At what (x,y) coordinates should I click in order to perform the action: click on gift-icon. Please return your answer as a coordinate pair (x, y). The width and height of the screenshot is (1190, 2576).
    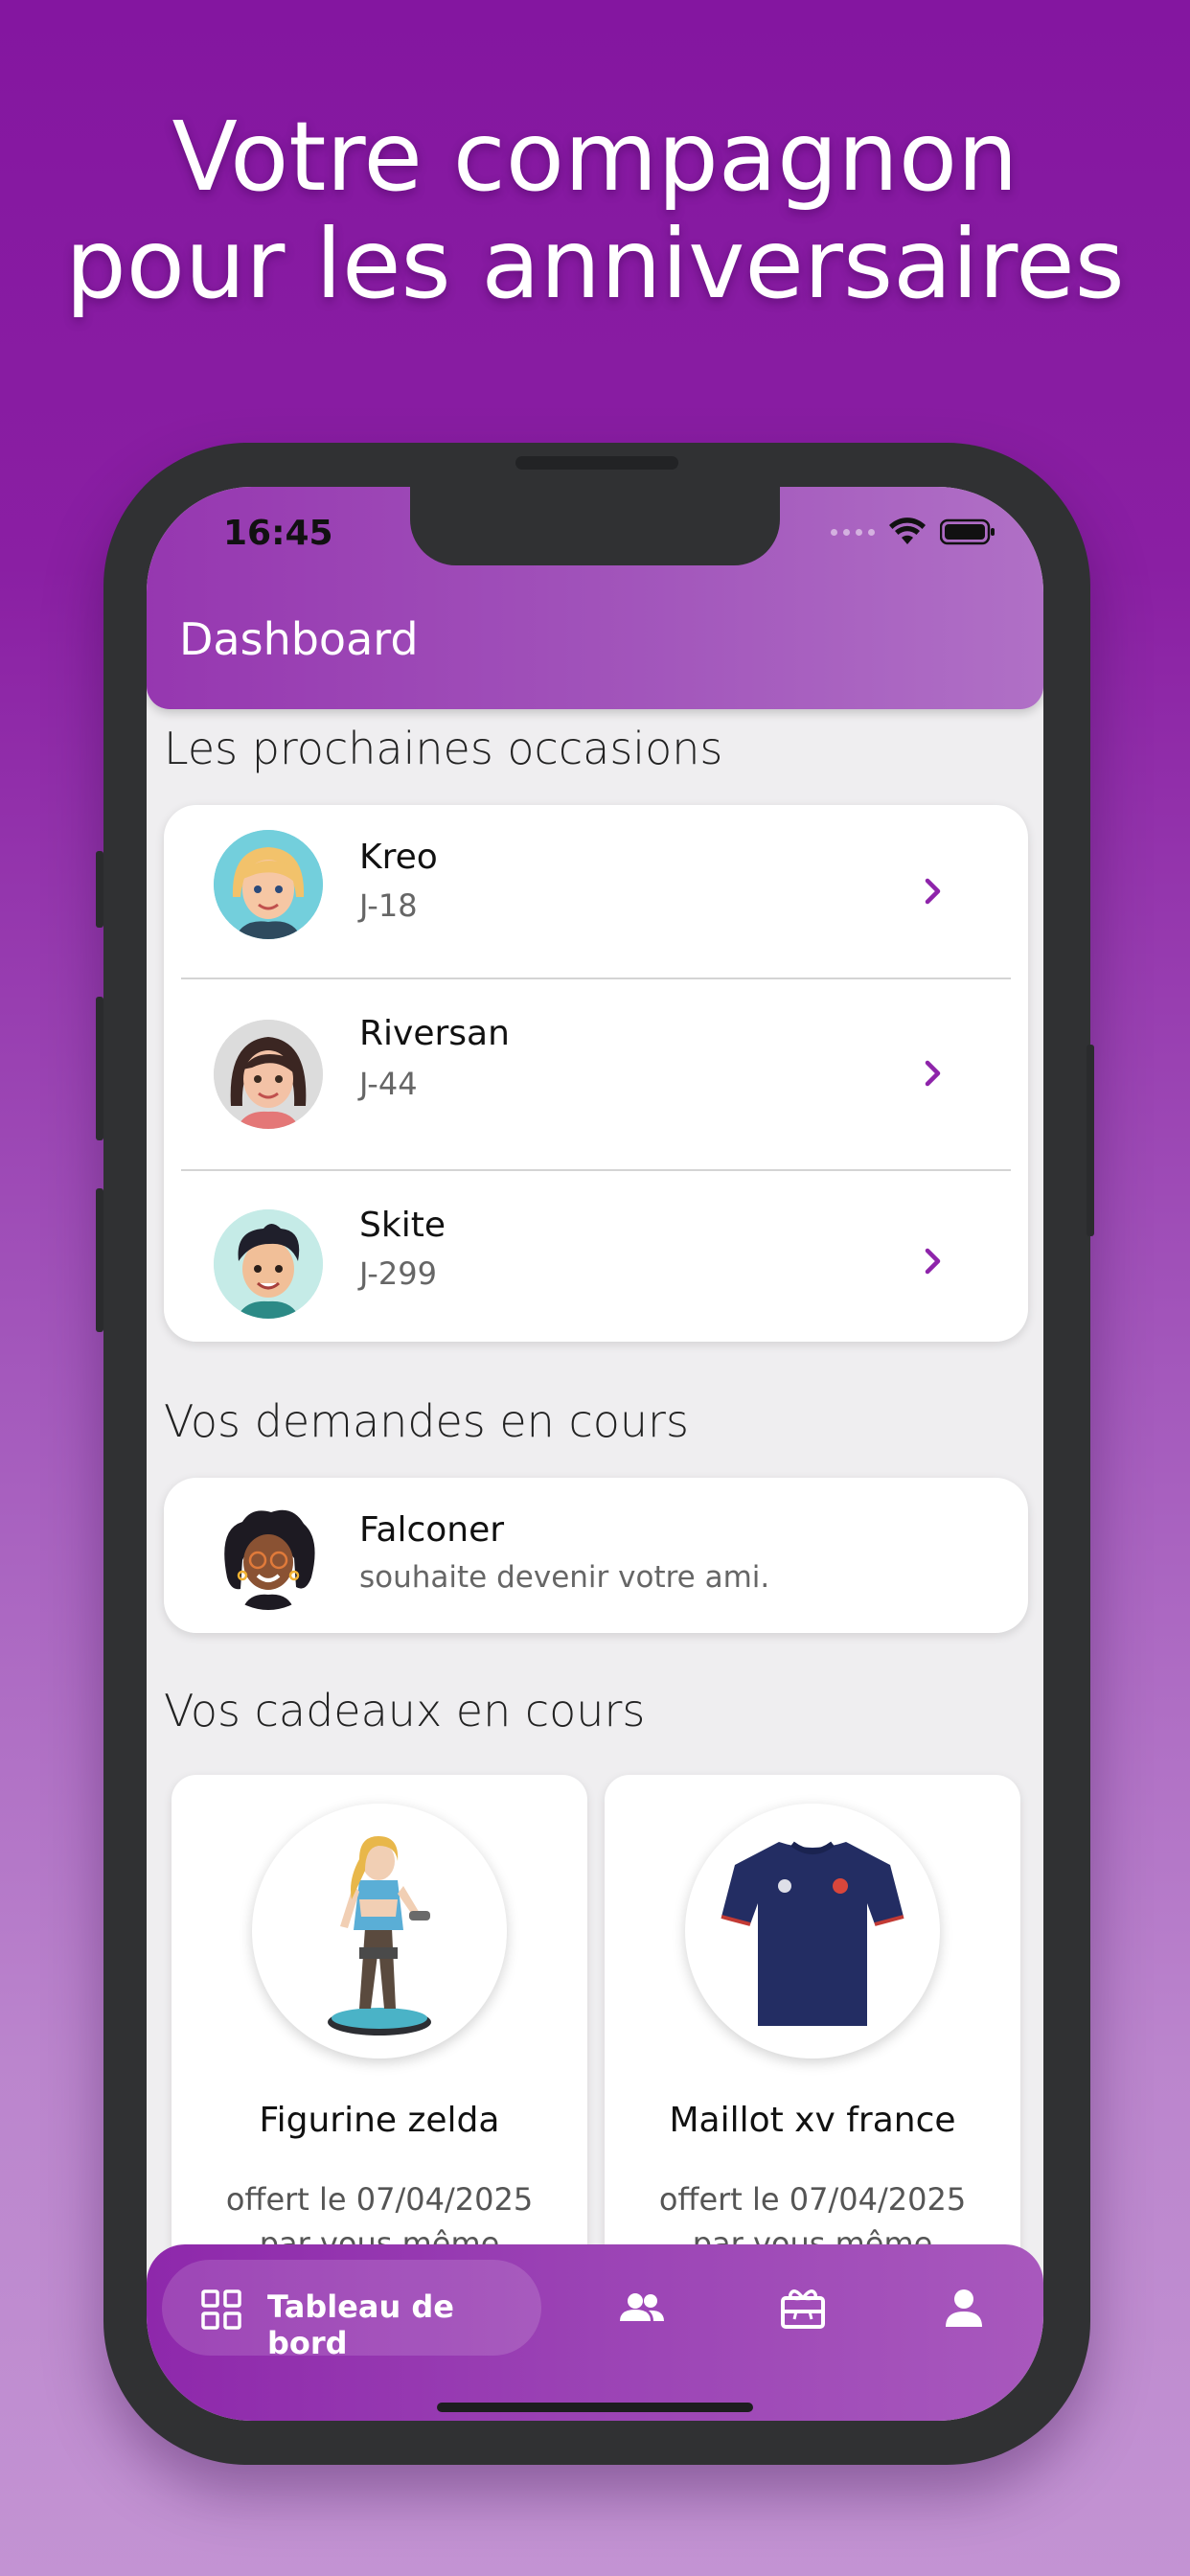
    Looking at the image, I should click on (803, 2308).